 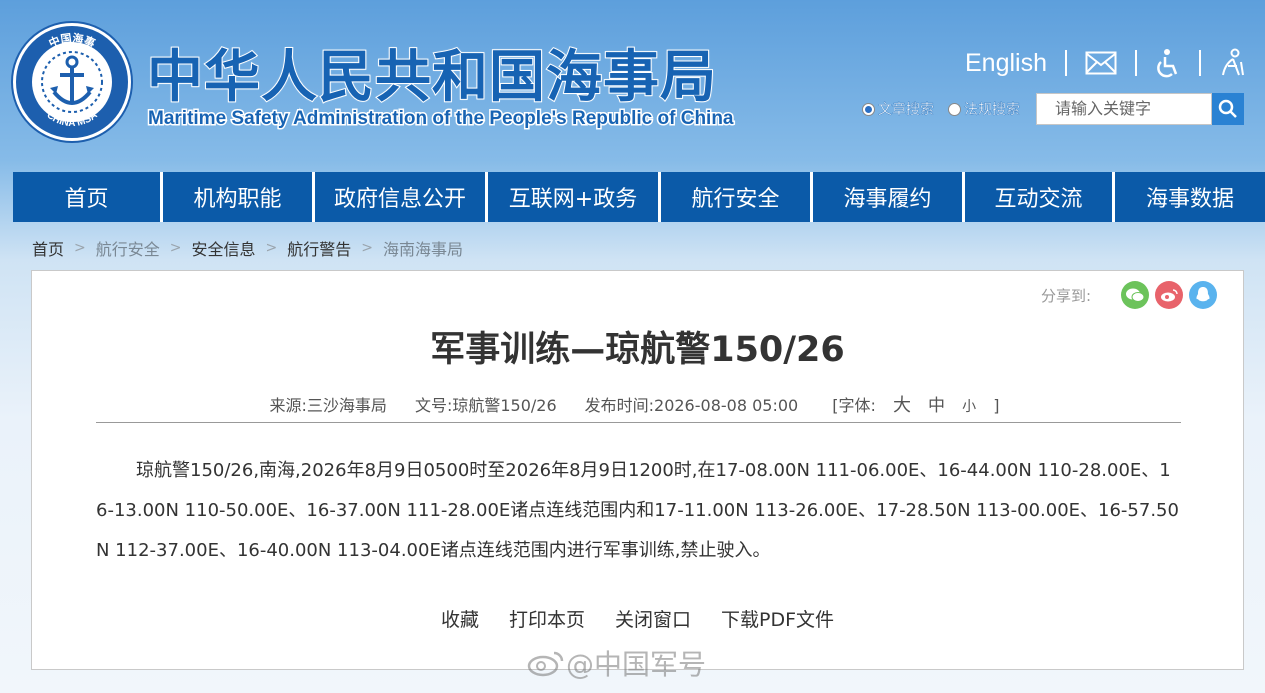 What do you see at coordinates (88, 197) in the screenshot?
I see `nav-item-home: 首页` at bounding box center [88, 197].